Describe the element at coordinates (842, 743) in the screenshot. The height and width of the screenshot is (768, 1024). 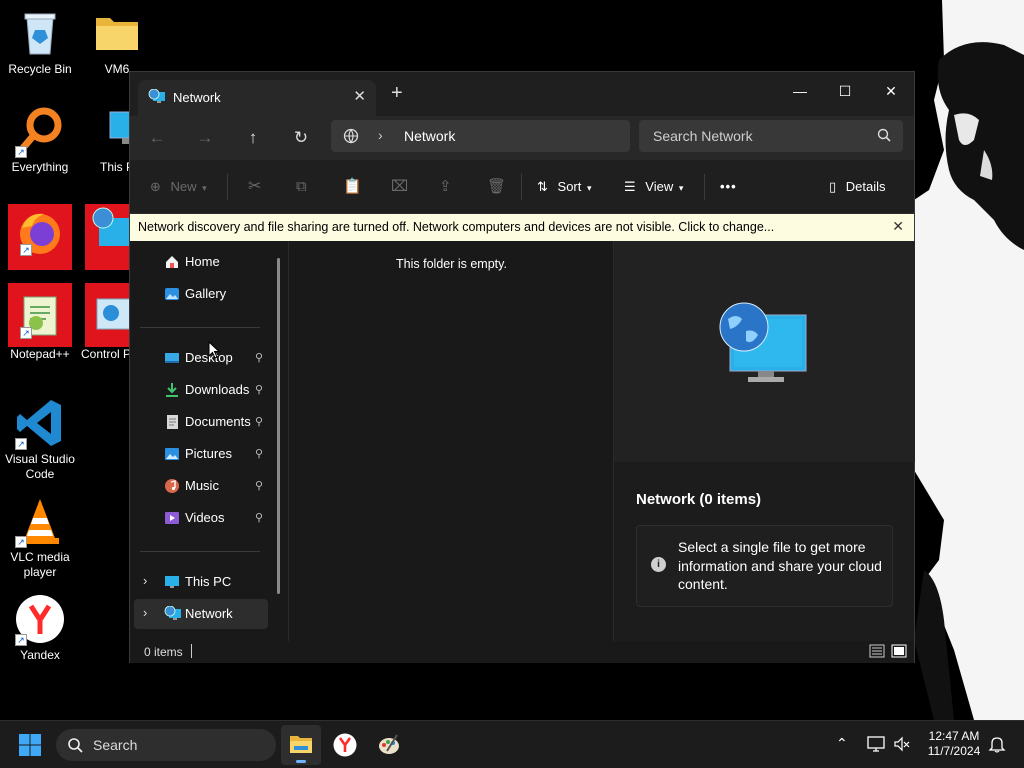
I see `show-hidden-icons-chevron-icon: ⌃` at that location.